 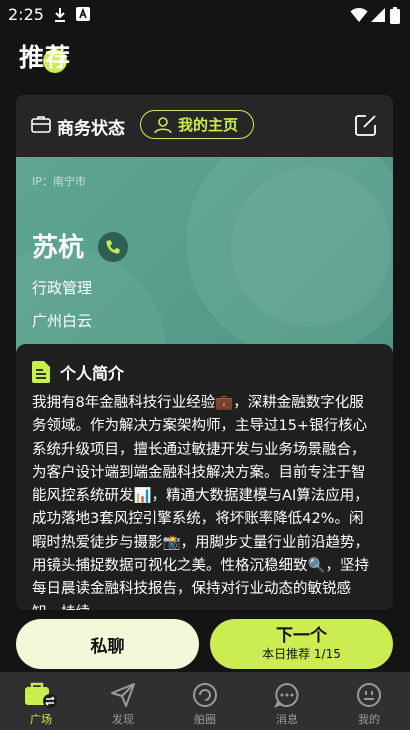 I want to click on tab-mine: 我的, so click(x=369, y=701).